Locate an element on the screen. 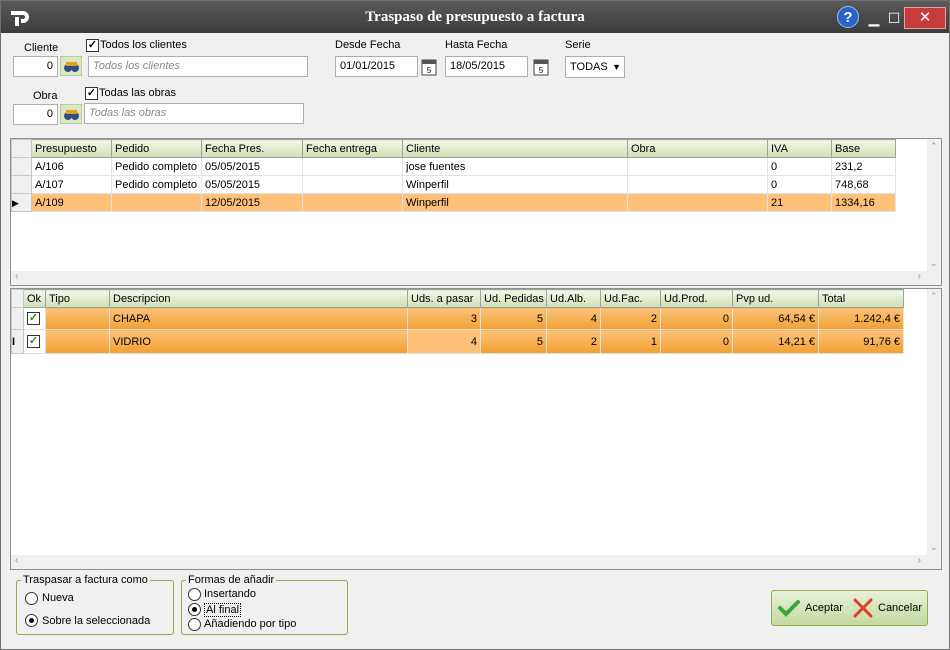 The height and width of the screenshot is (650, 950). cliente-code-input: 0 is located at coordinates (35, 66).